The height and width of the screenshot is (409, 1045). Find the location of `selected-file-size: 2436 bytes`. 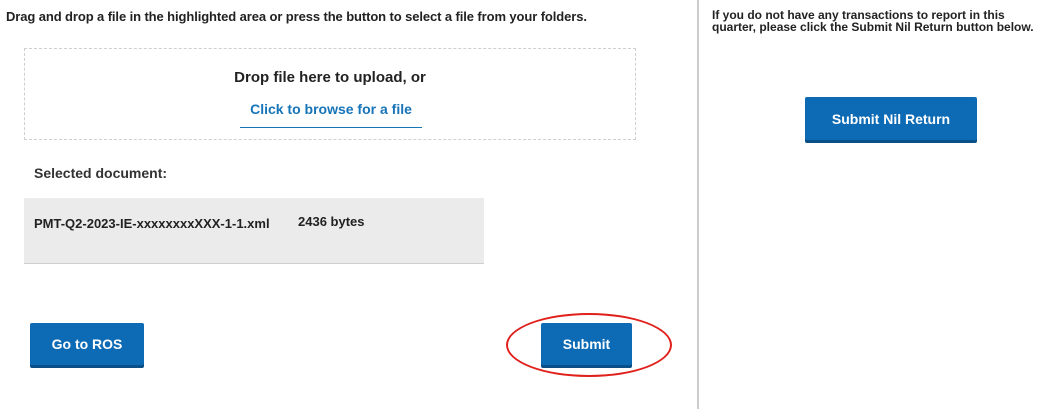

selected-file-size: 2436 bytes is located at coordinates (331, 221).